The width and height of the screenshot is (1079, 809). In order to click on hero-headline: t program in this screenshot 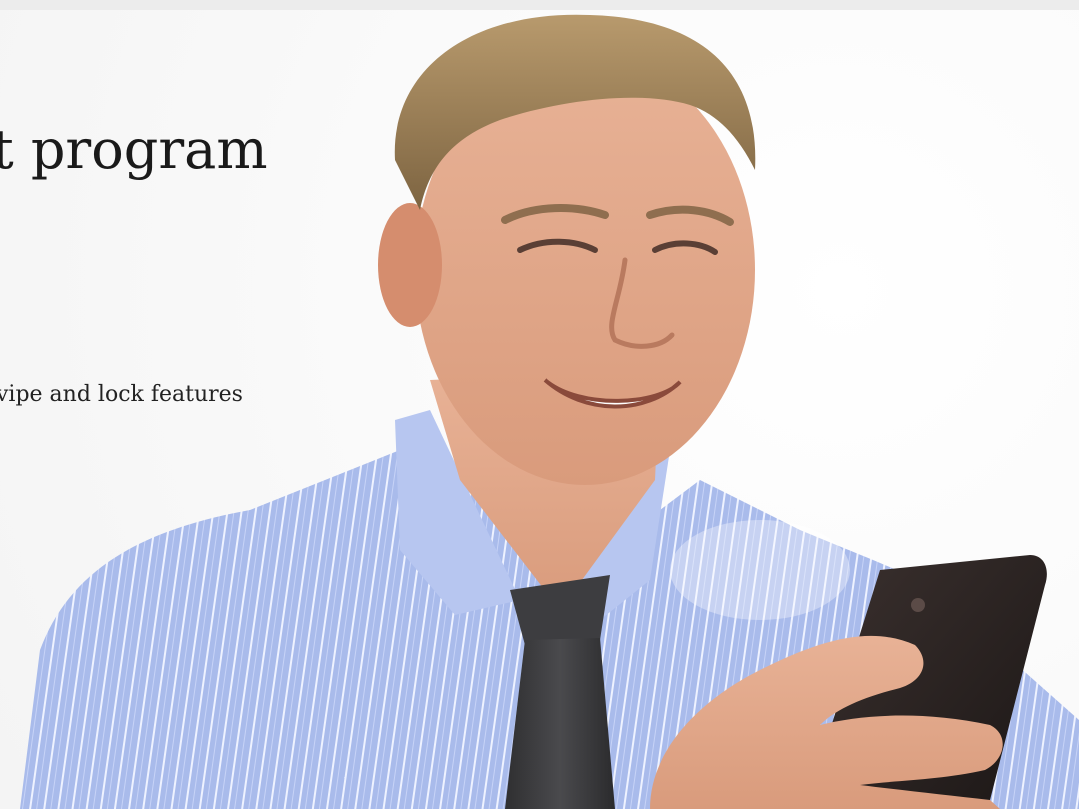, I will do `click(134, 149)`.